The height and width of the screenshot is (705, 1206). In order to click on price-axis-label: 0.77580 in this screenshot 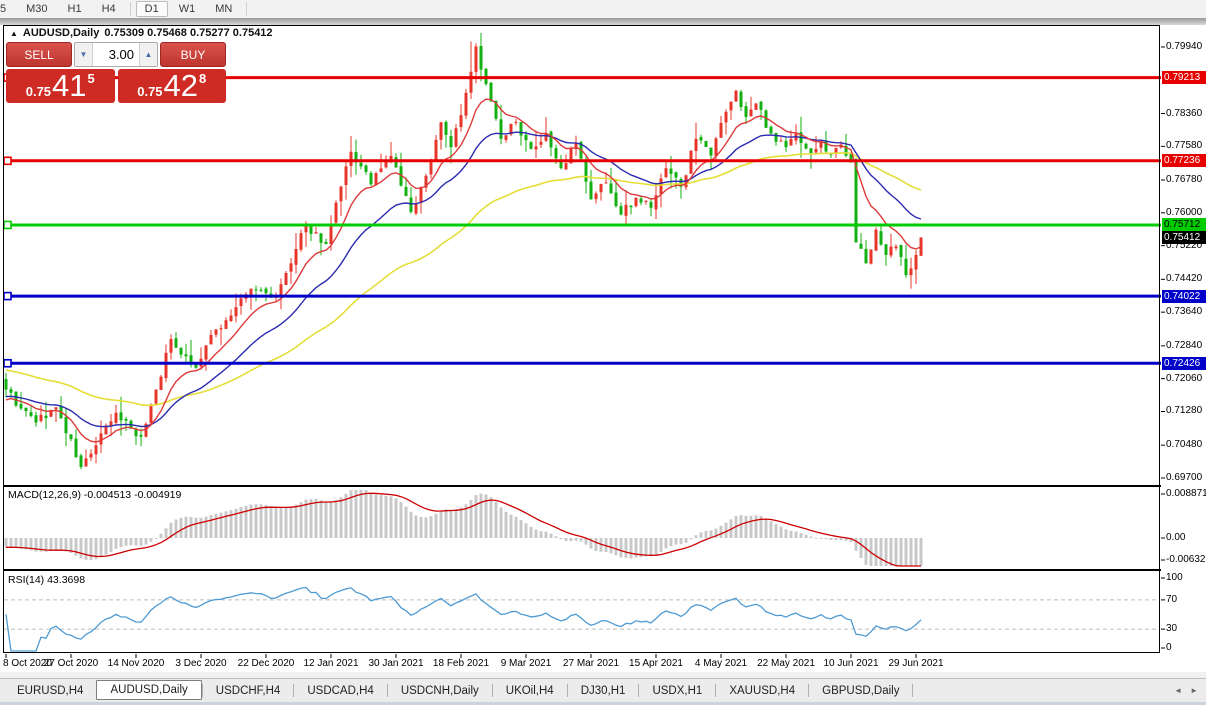, I will do `click(1184, 145)`.